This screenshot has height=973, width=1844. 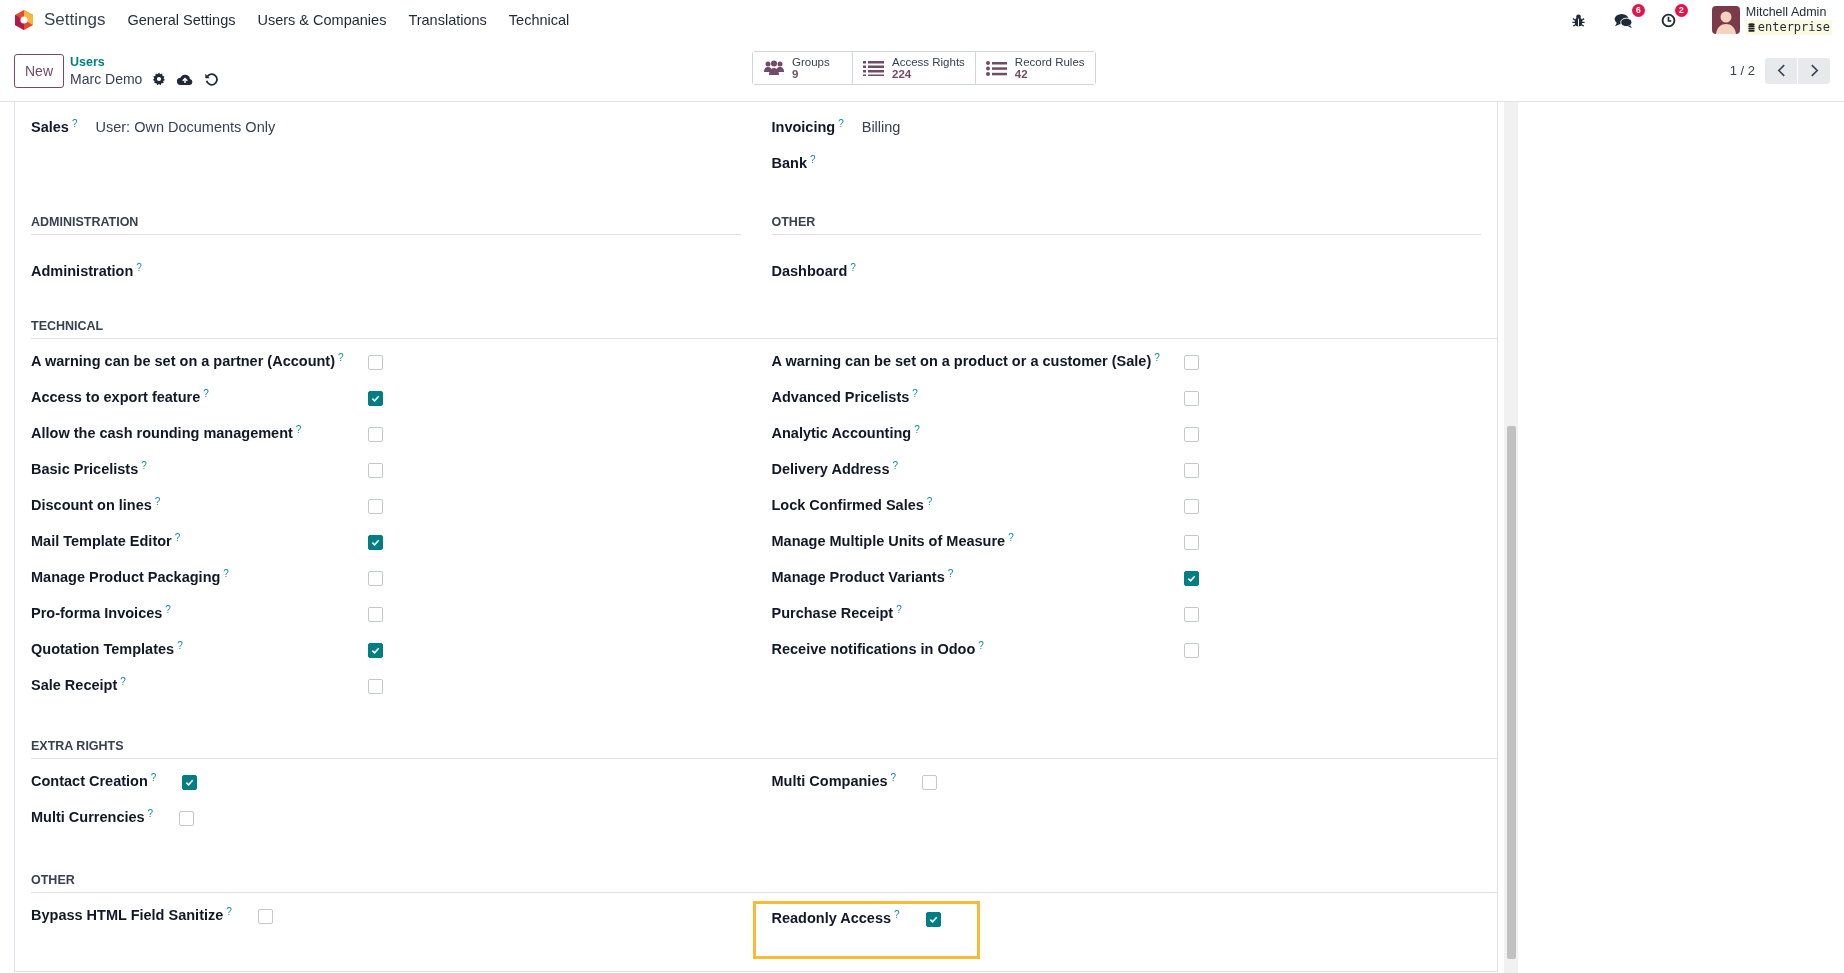 I want to click on app-name-link: Settings, so click(x=75, y=20).